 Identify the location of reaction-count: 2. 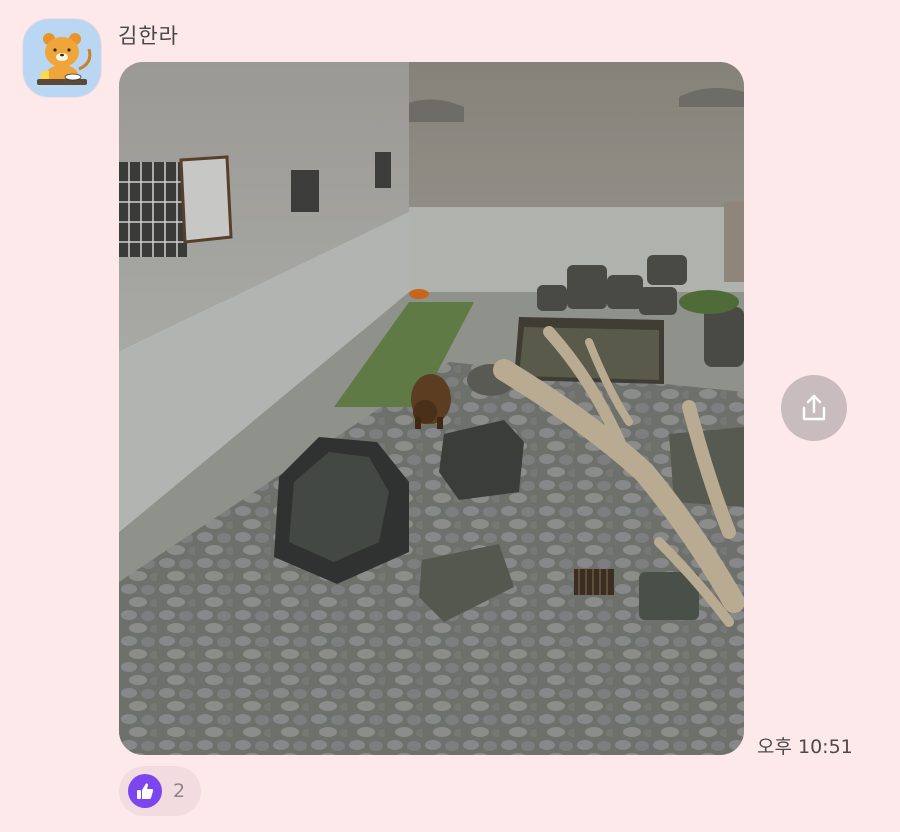
(179, 791).